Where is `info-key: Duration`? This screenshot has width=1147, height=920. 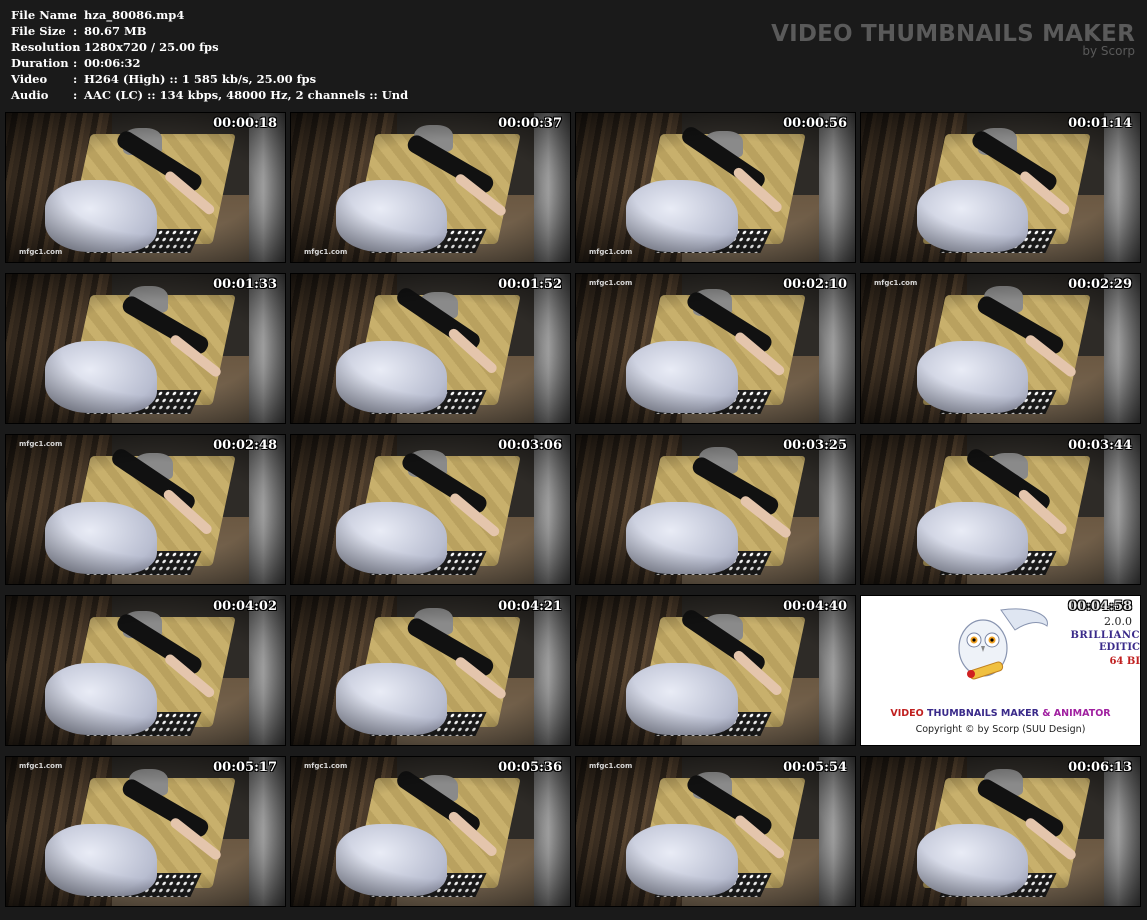 info-key: Duration is located at coordinates (40, 63).